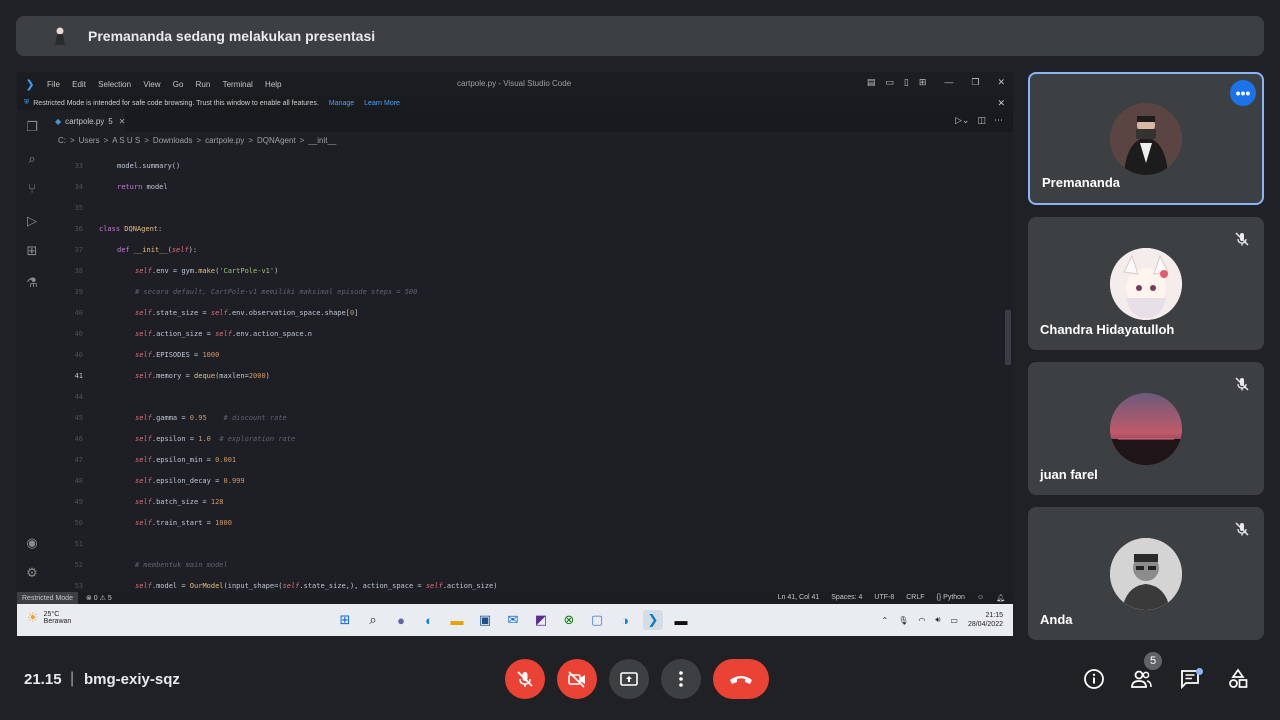 The width and height of the screenshot is (1280, 720). I want to click on status-cursor: Ln 41, Col 41, so click(799, 598).